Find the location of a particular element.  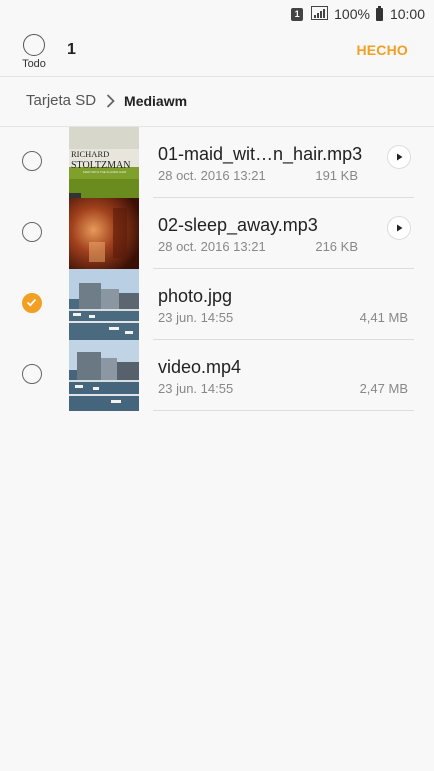

selection-action-bar: Todo 1 HECHO is located at coordinates (217, 52).